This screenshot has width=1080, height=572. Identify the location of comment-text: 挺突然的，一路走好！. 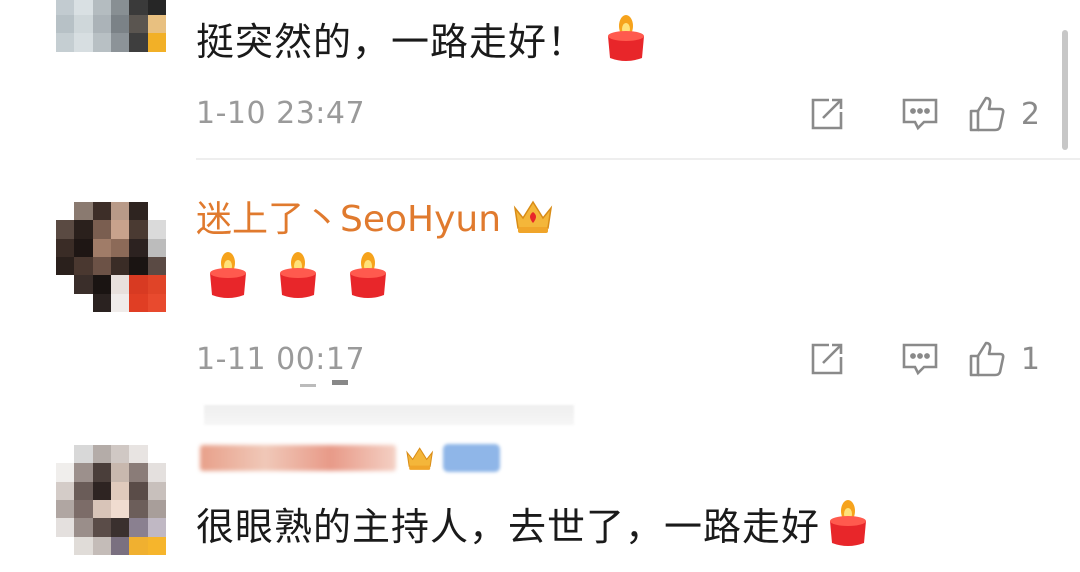
(422, 38).